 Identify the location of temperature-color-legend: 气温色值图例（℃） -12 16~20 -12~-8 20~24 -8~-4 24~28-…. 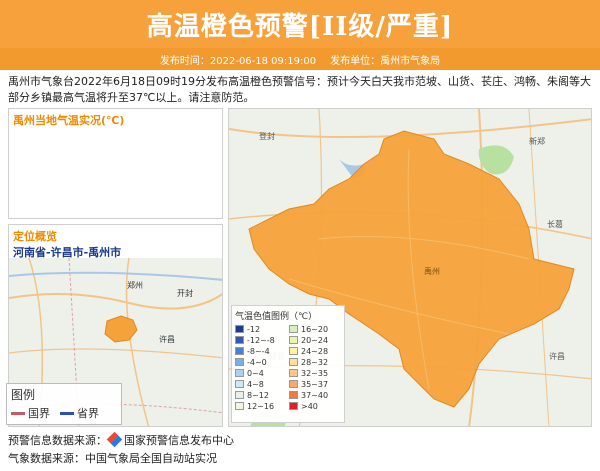
(288, 364).